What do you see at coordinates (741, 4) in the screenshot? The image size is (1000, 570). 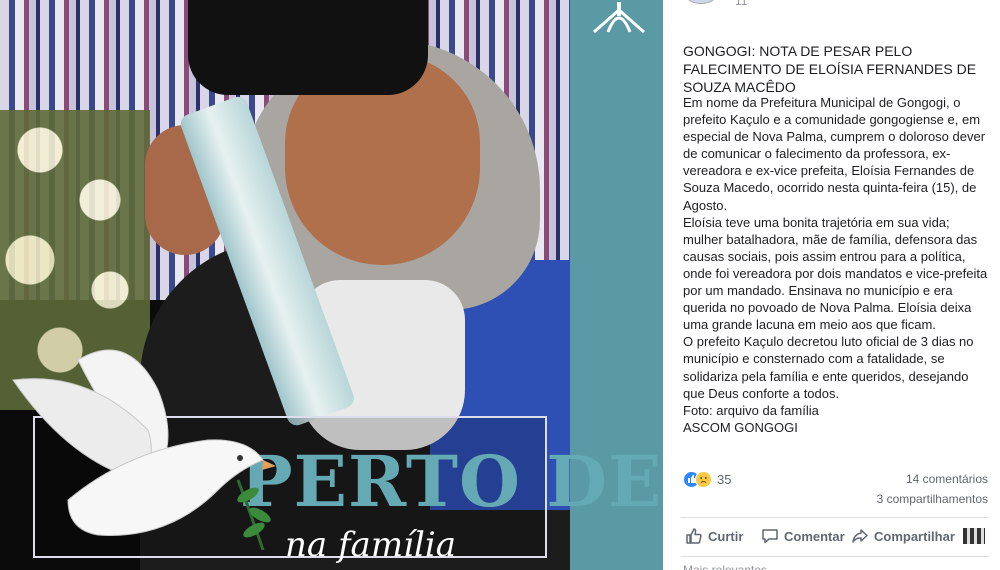 I see `post-meta: 11` at bounding box center [741, 4].